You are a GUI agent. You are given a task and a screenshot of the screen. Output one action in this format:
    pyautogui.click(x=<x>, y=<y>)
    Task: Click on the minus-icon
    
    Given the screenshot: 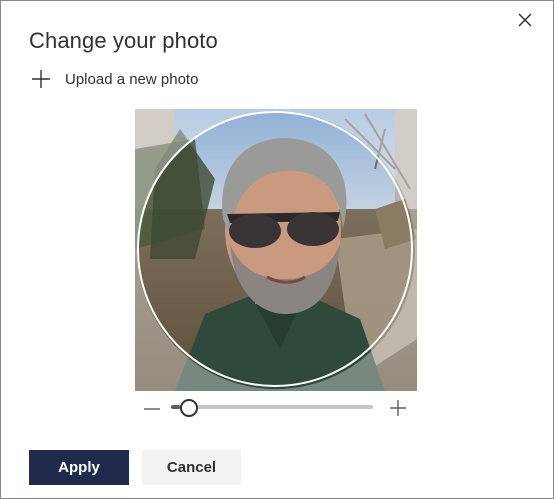 What is the action you would take?
    pyautogui.click(x=152, y=409)
    